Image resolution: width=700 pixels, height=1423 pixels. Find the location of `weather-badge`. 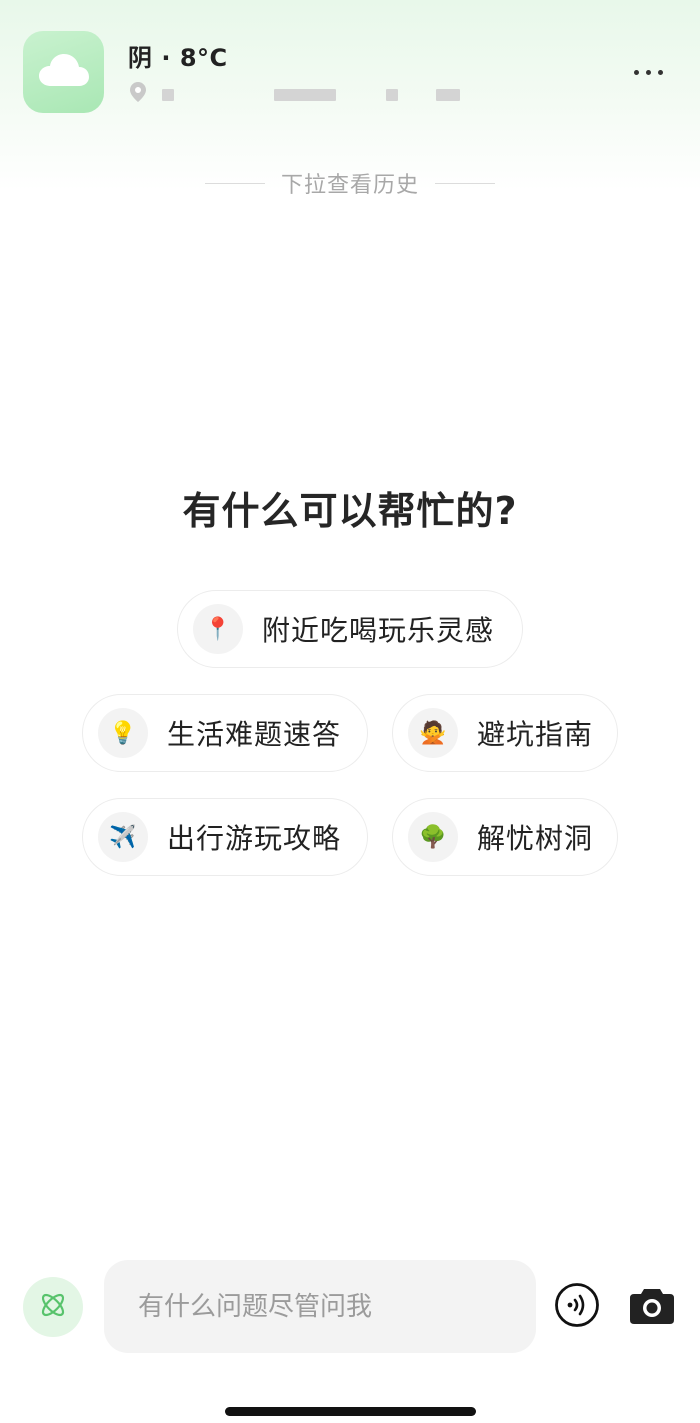

weather-badge is located at coordinates (63, 72).